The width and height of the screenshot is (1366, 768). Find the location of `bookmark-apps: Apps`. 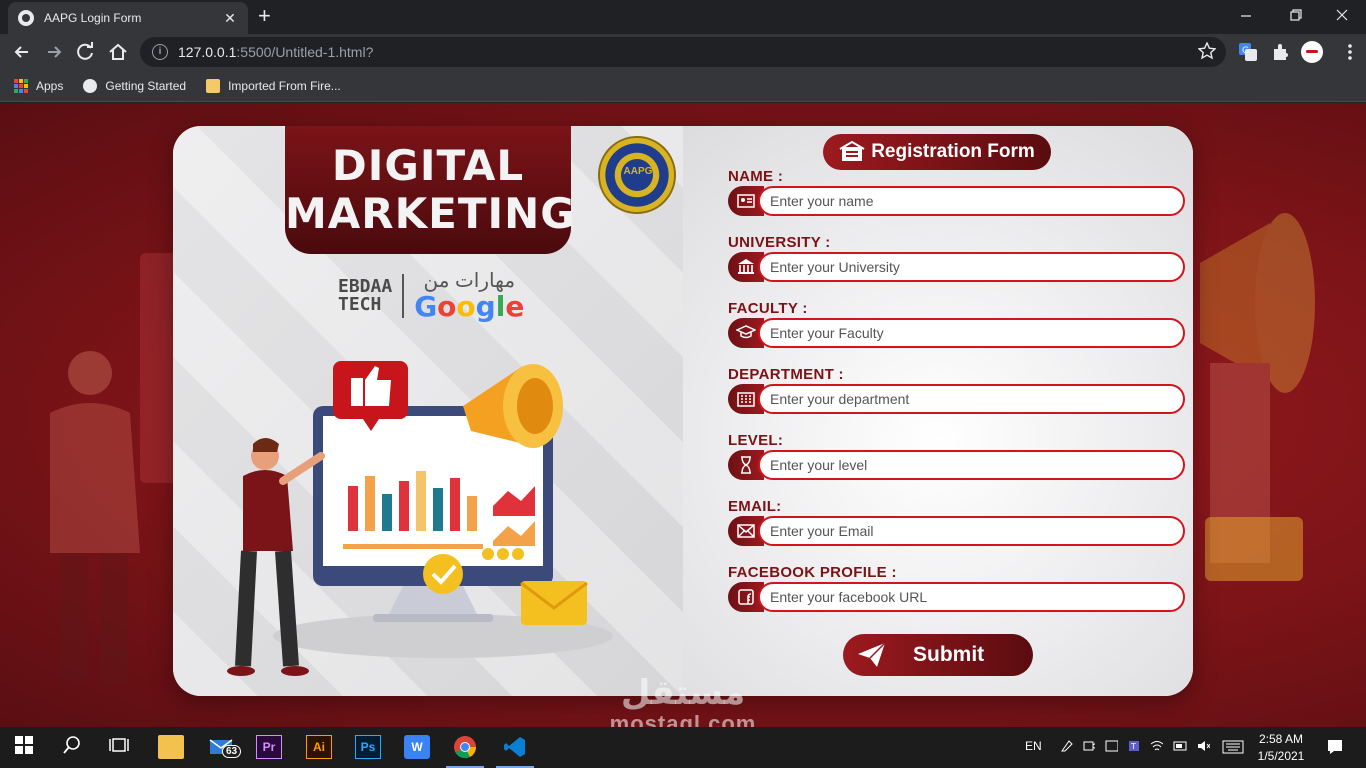

bookmark-apps: Apps is located at coordinates (39, 85).